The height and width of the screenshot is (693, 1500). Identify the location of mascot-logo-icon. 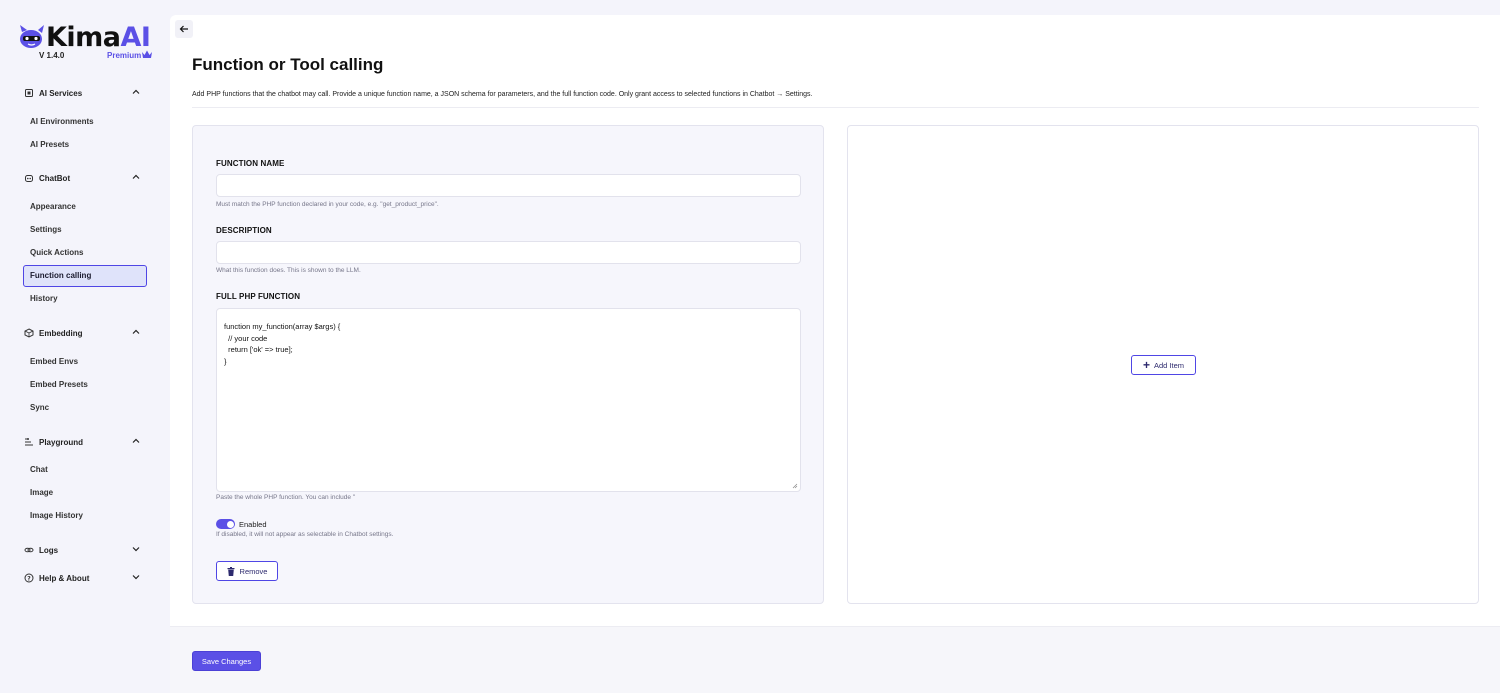
(32, 36).